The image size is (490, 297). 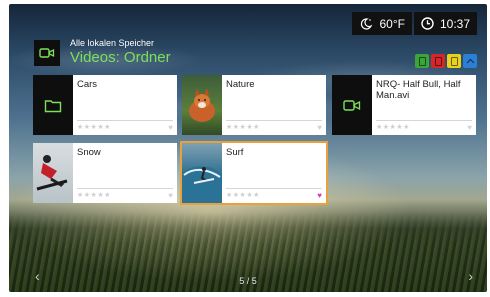 I want to click on media-tile-folder: Cars ★★★★★ ♥, so click(x=105, y=105).